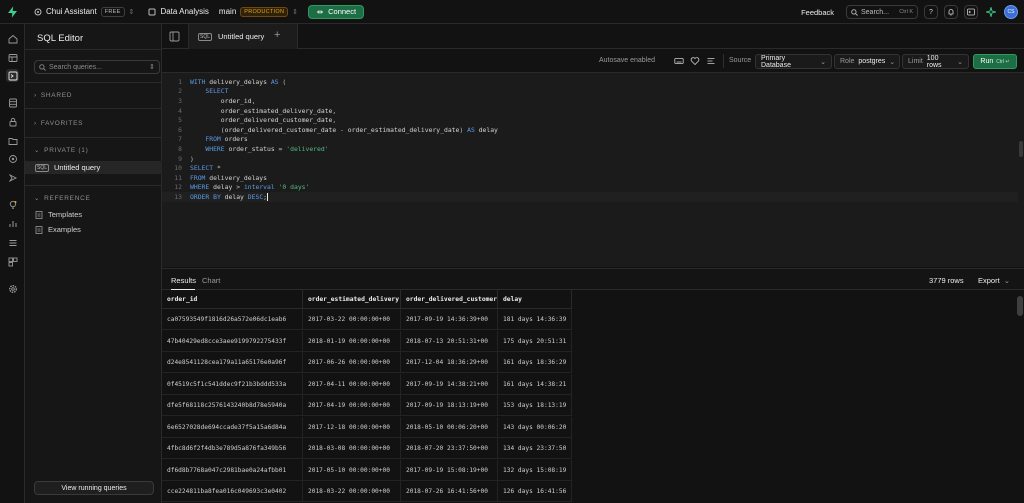 The image size is (1024, 503). Describe the element at coordinates (93, 214) in the screenshot. I see `reference-item-templates: Templates` at that location.